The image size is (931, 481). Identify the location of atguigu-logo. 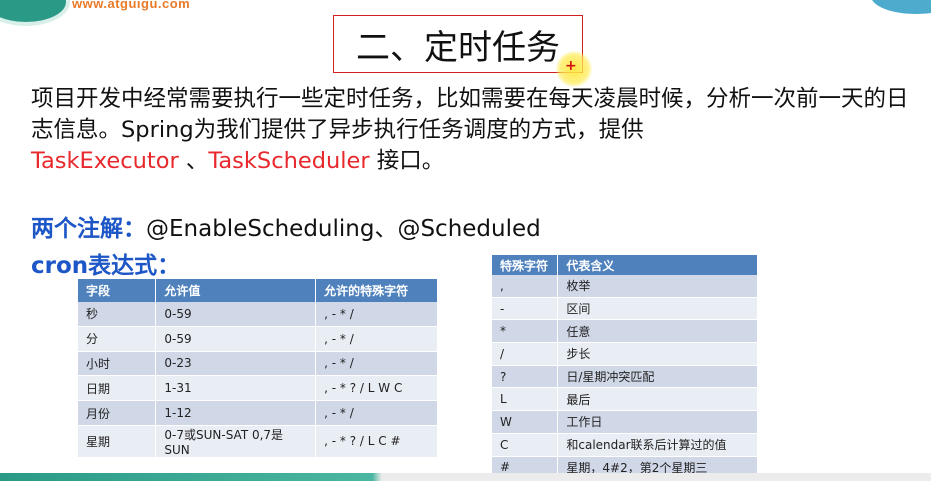
(35, 13).